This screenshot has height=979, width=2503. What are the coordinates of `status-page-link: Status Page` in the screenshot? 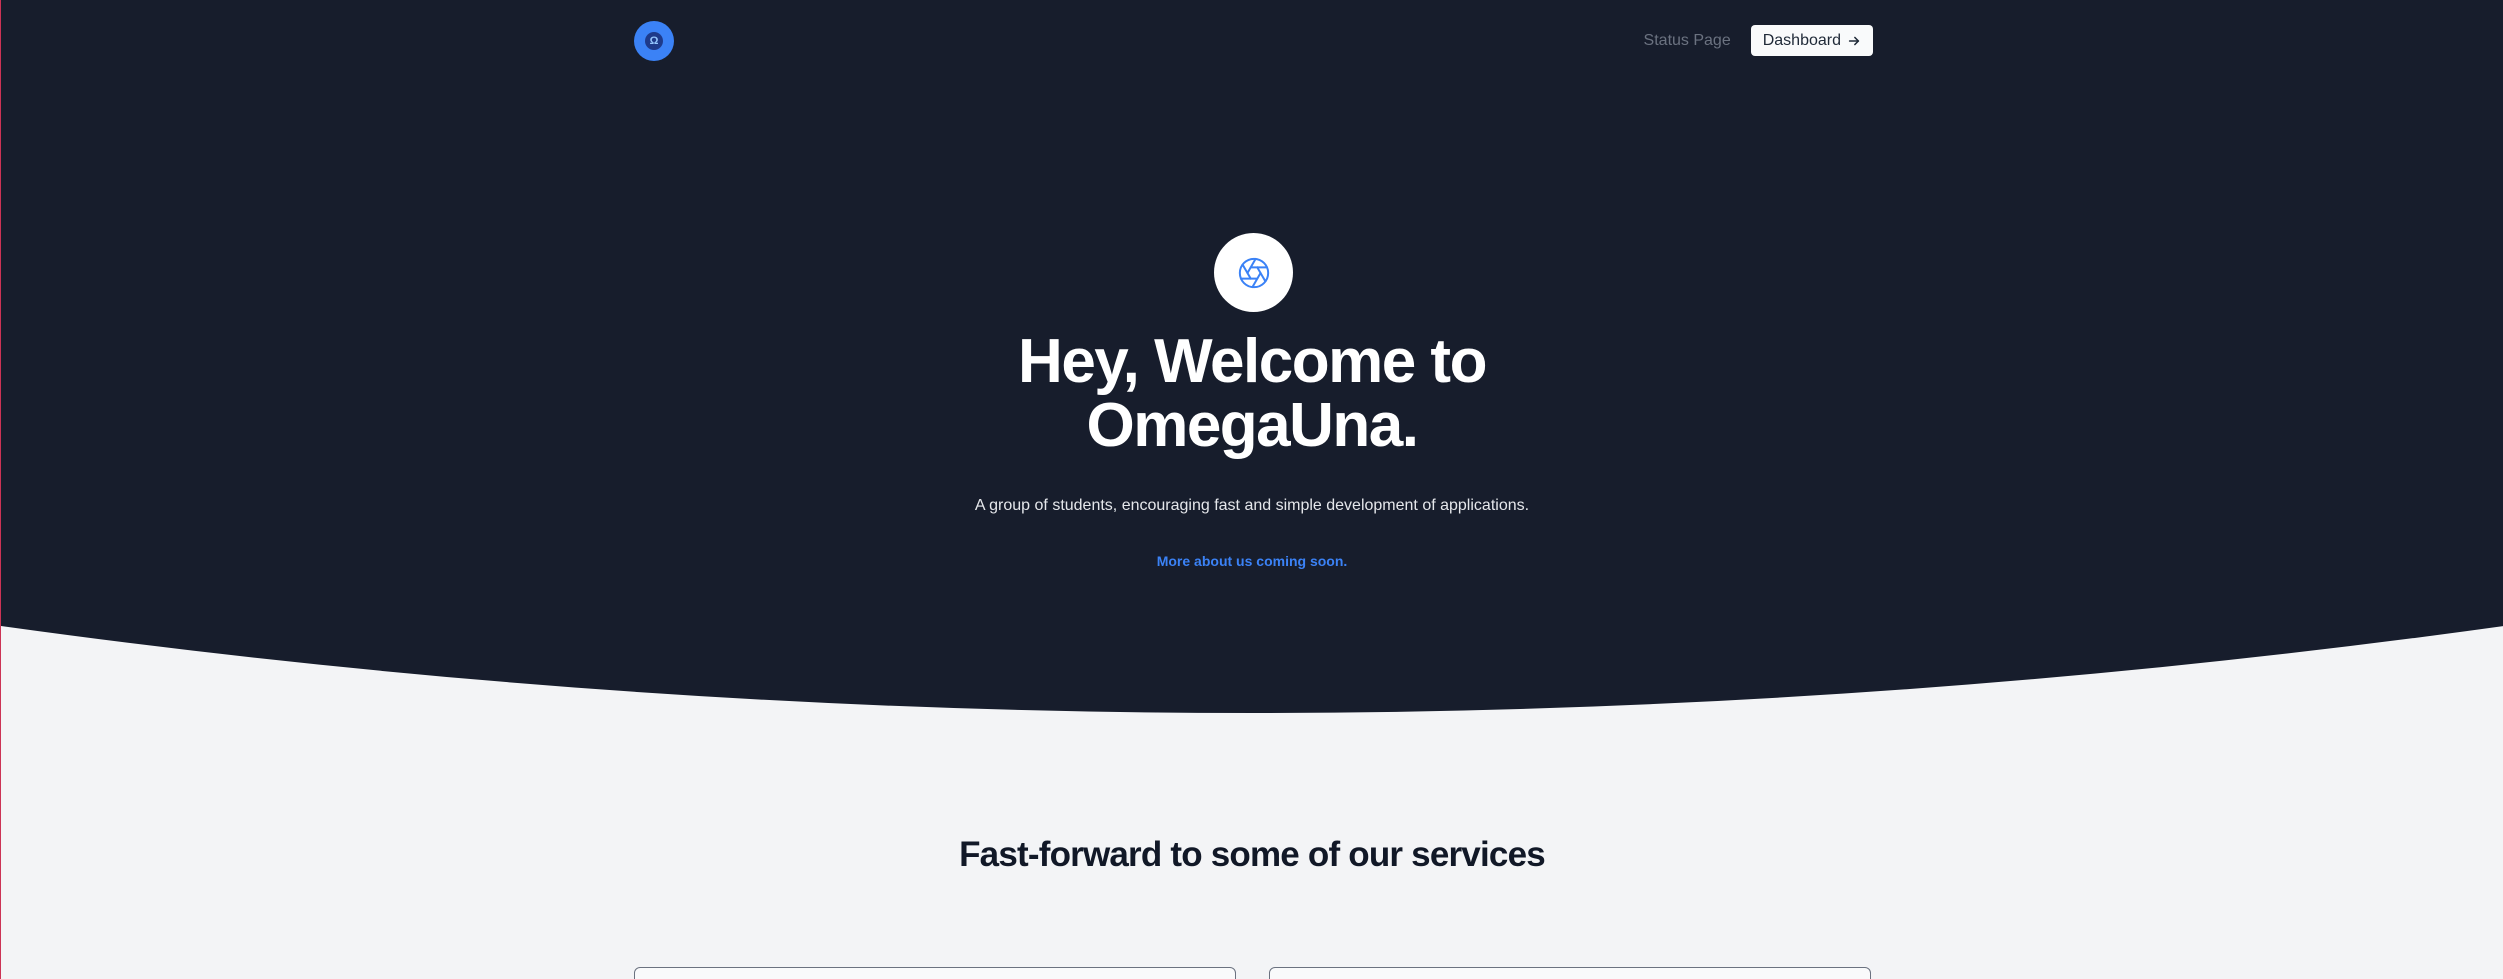 It's located at (1687, 41).